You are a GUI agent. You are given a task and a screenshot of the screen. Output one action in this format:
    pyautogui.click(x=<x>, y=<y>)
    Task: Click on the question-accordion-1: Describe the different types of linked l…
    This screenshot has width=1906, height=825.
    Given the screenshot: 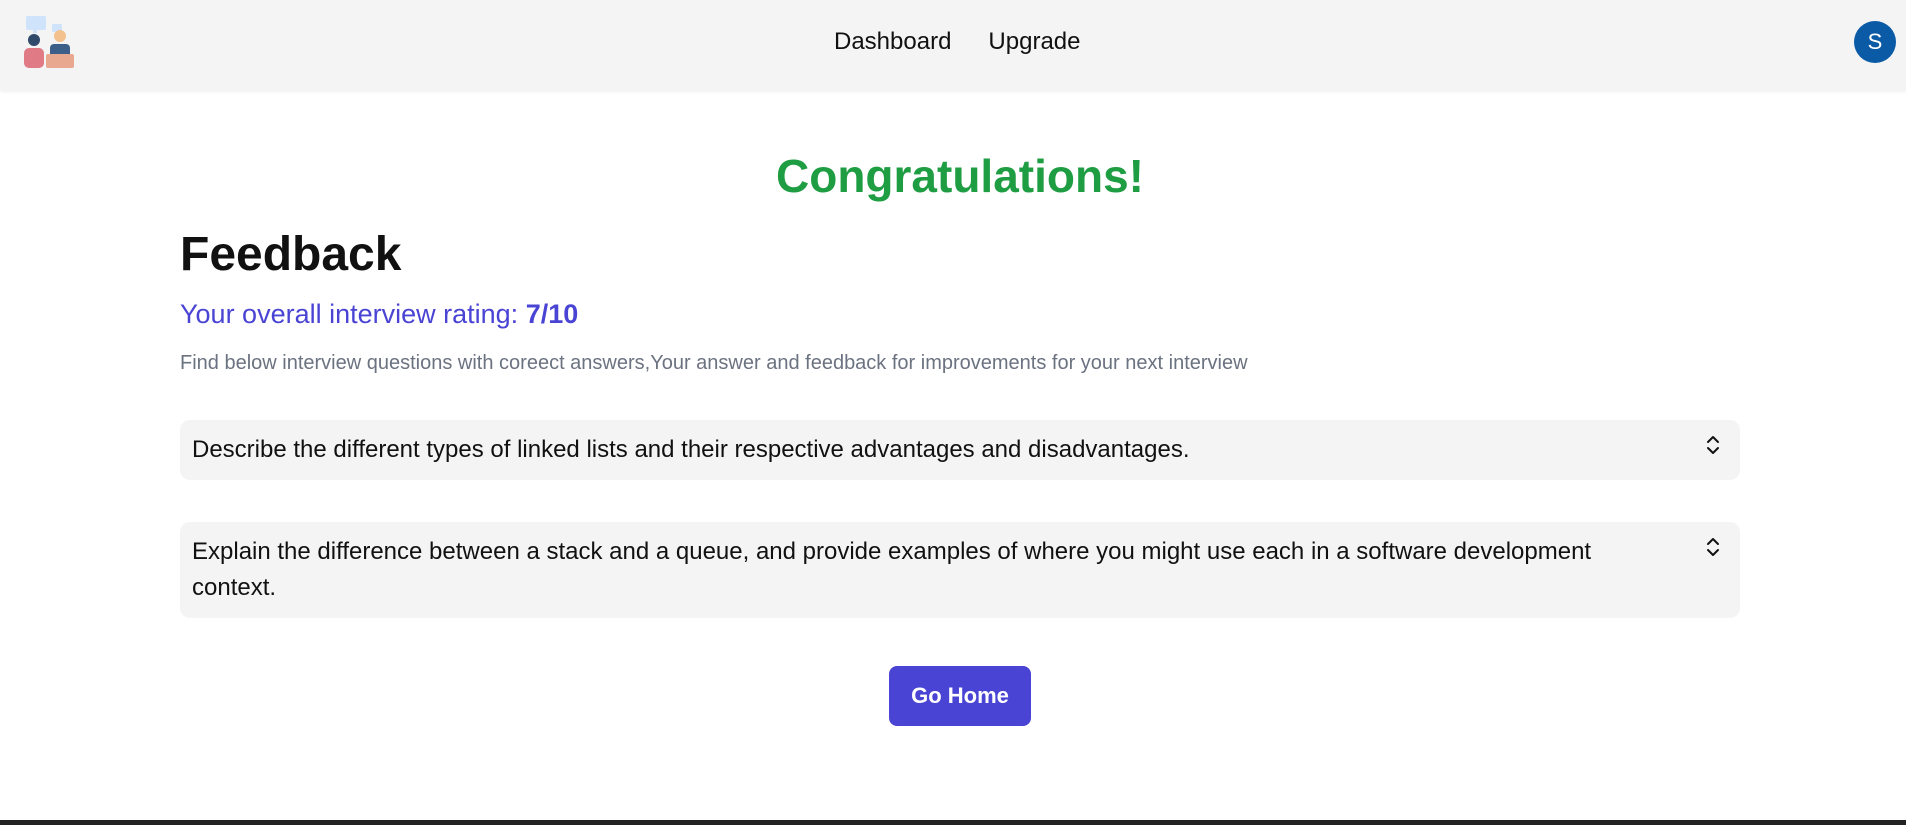 What is the action you would take?
    pyautogui.click(x=960, y=450)
    